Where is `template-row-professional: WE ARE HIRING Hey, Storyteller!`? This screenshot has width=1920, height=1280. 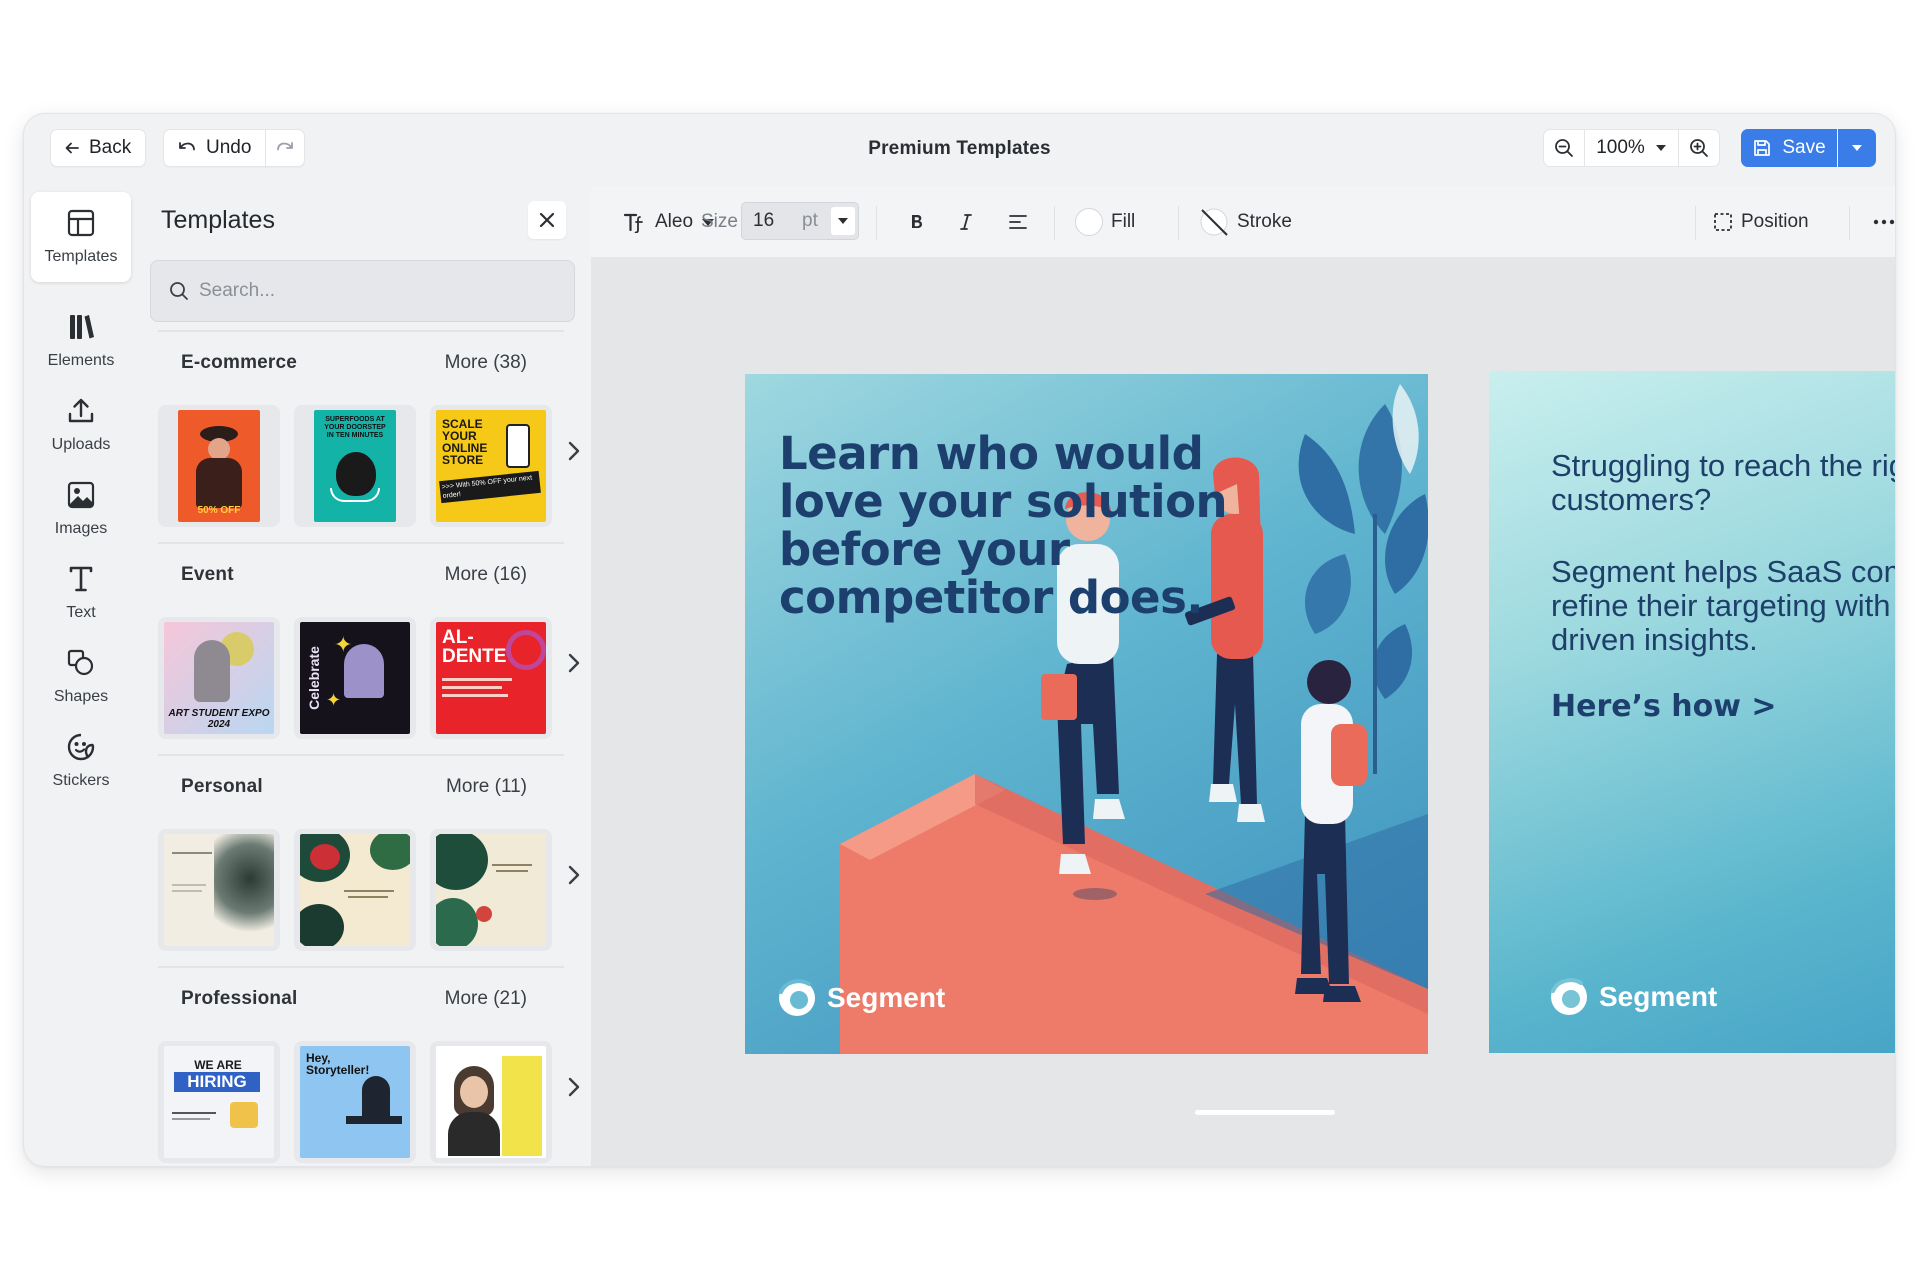
template-row-professional: WE ARE HIRING Hey, Storyteller! is located at coordinates (363, 1102).